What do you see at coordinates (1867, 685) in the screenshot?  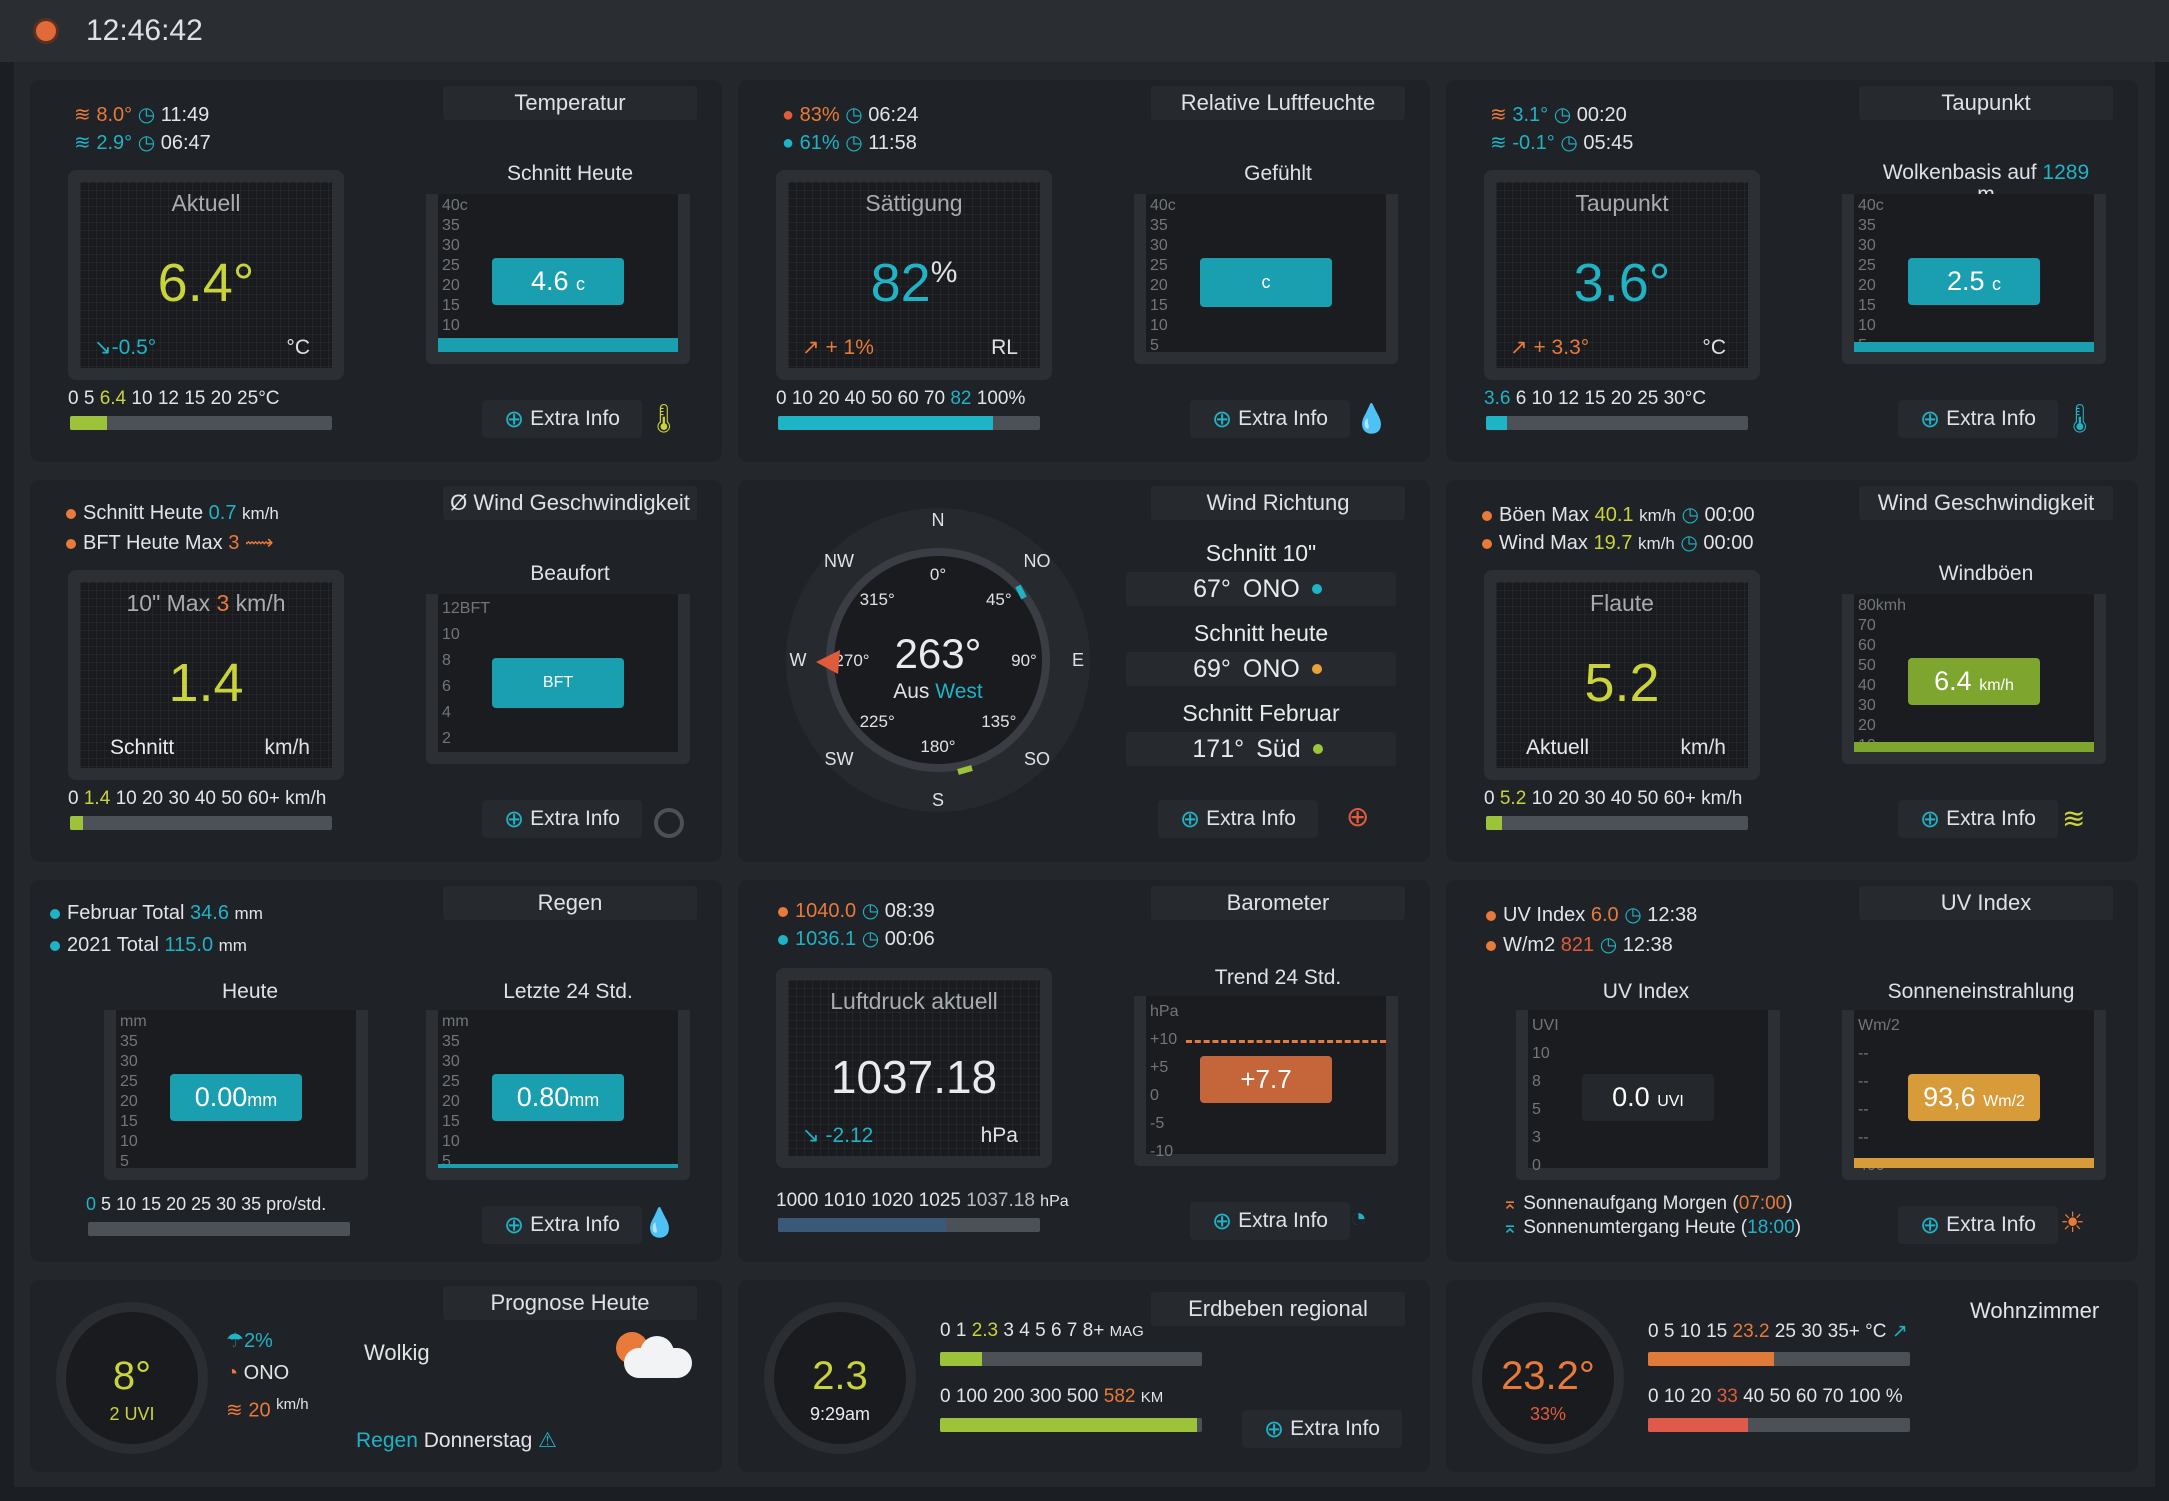 I see `scale-tick: 40` at bounding box center [1867, 685].